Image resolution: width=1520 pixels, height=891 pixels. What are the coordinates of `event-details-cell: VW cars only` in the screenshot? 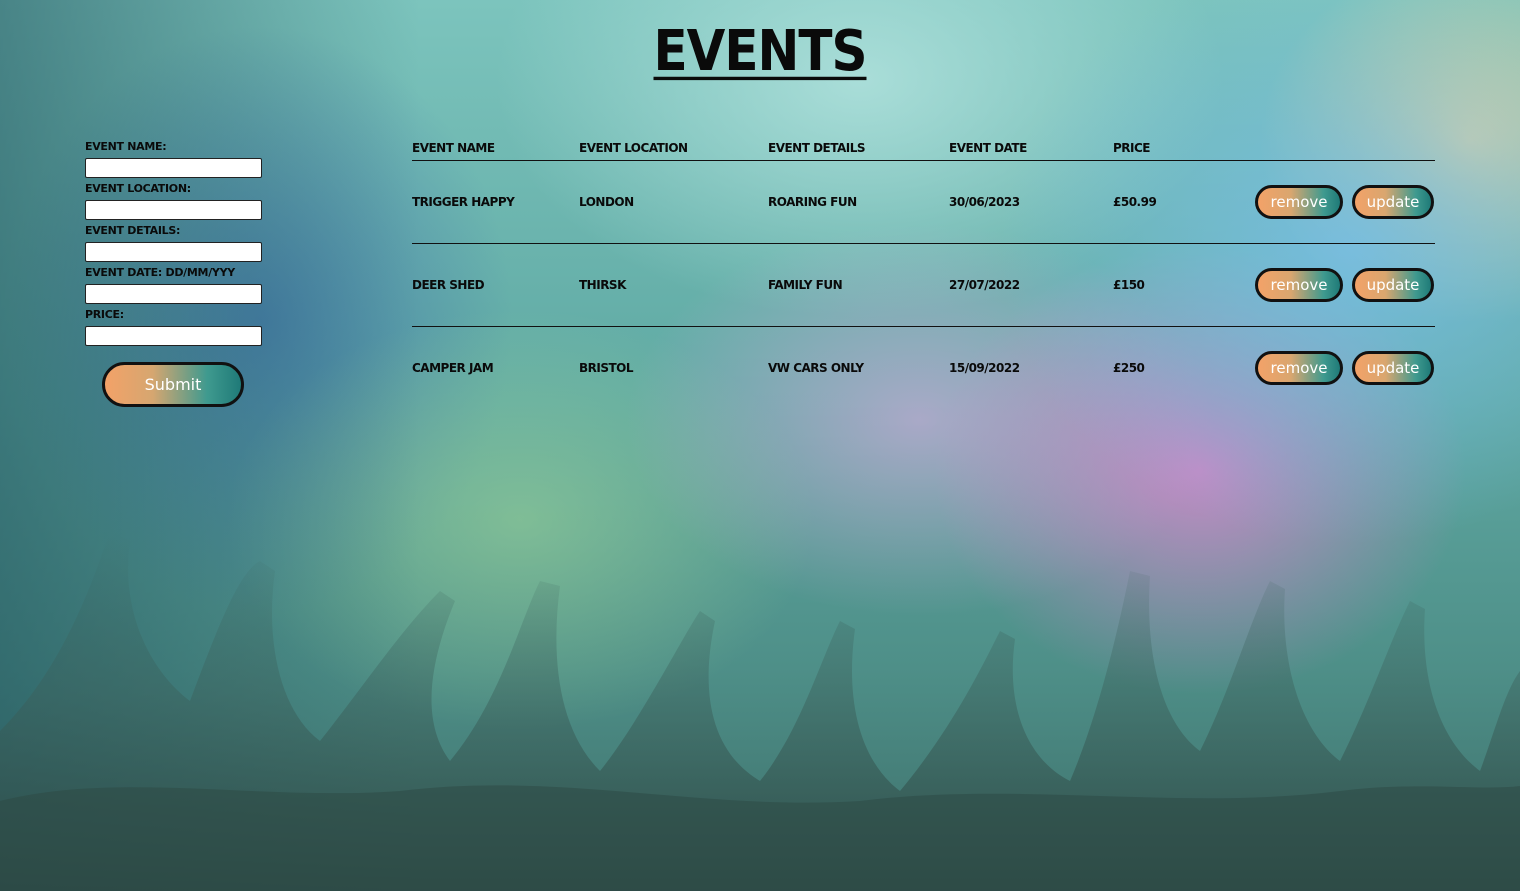 It's located at (816, 368).